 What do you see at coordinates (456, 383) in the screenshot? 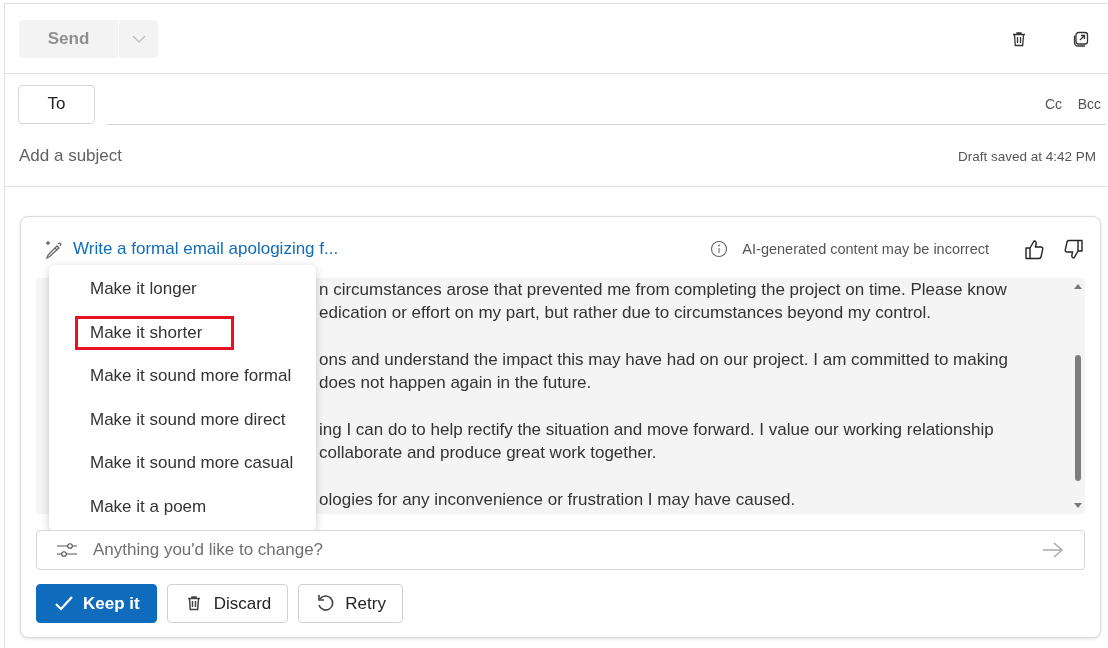
I see `body-text: does not happen again in the future.` at bounding box center [456, 383].